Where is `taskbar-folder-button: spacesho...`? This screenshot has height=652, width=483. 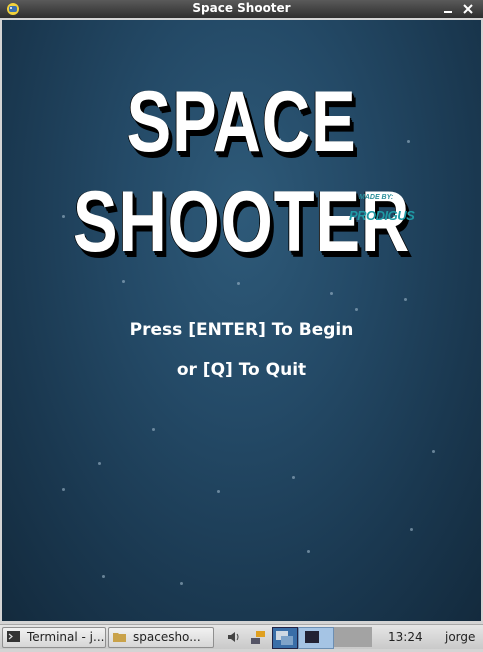 taskbar-folder-button: spacesho... is located at coordinates (161, 637).